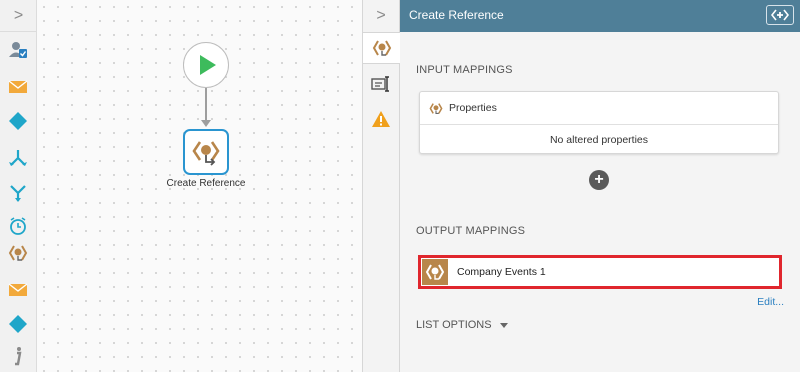 The image size is (800, 372). What do you see at coordinates (503, 325) in the screenshot?
I see `caret-down-icon` at bounding box center [503, 325].